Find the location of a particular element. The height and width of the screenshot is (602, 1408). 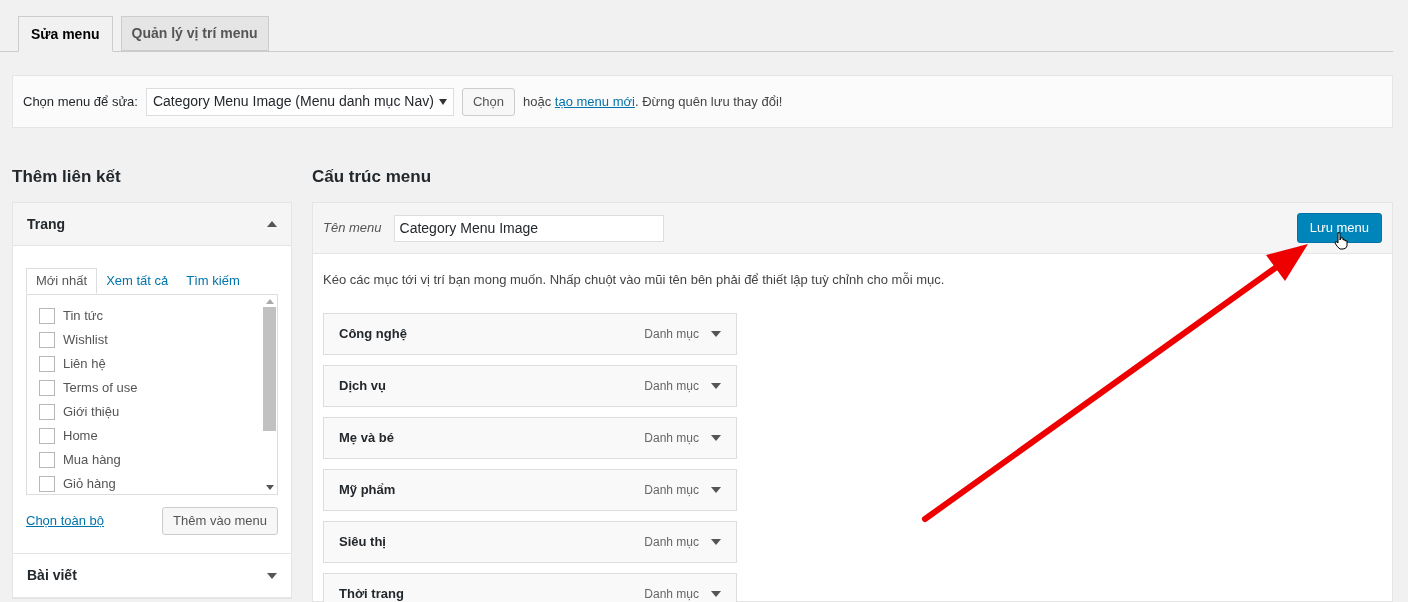

page-option: Giới thiệu is located at coordinates (91, 411).